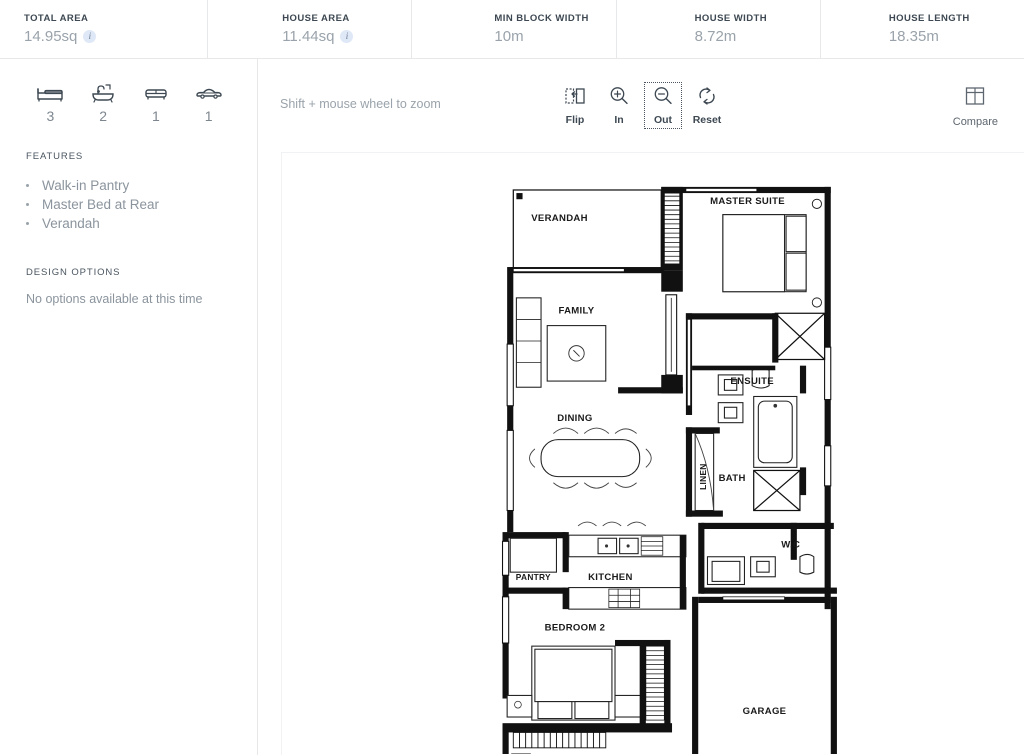  I want to click on room-label: ENSUITE, so click(752, 381).